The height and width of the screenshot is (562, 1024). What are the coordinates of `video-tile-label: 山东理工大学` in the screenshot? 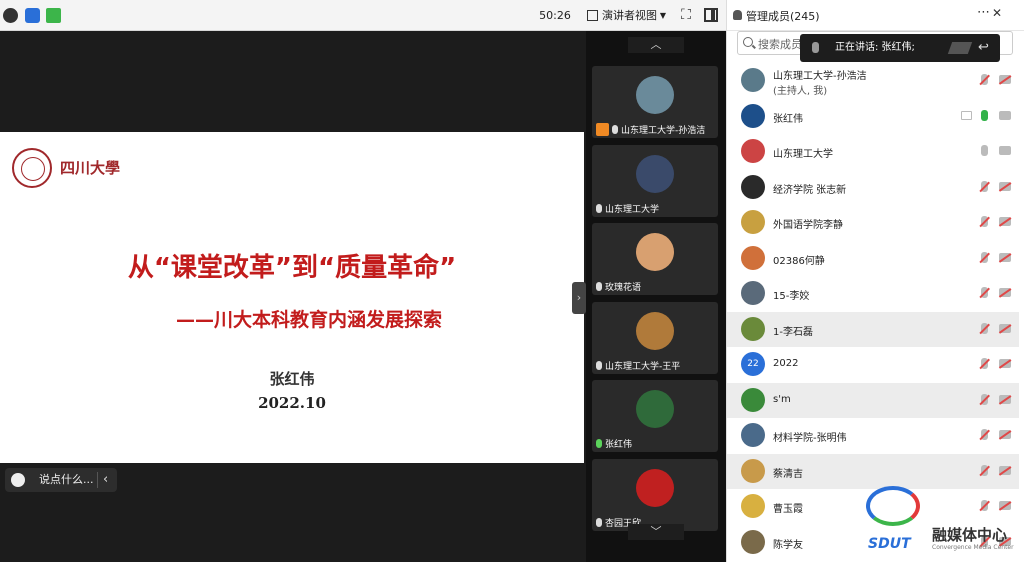 It's located at (627, 208).